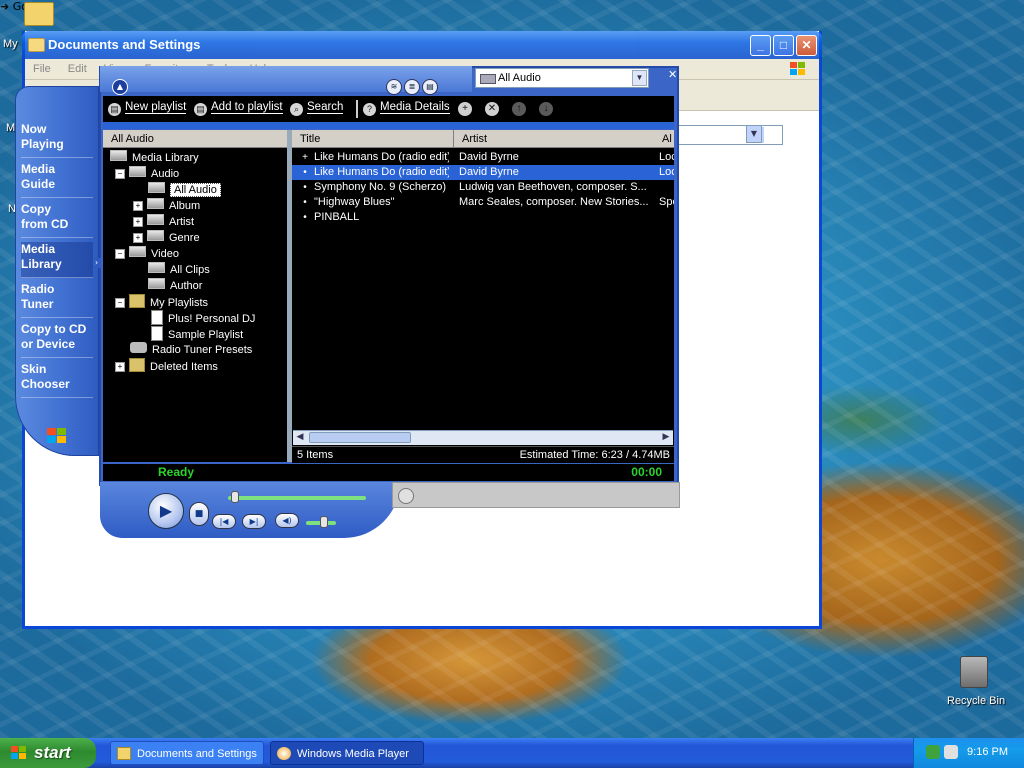  What do you see at coordinates (163, 222) in the screenshot?
I see `tree-item-artist: + Artist` at bounding box center [163, 222].